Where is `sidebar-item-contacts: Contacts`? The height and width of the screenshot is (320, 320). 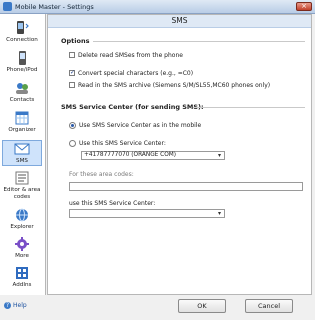 sidebar-item-contacts: Contacts is located at coordinates (22, 93).